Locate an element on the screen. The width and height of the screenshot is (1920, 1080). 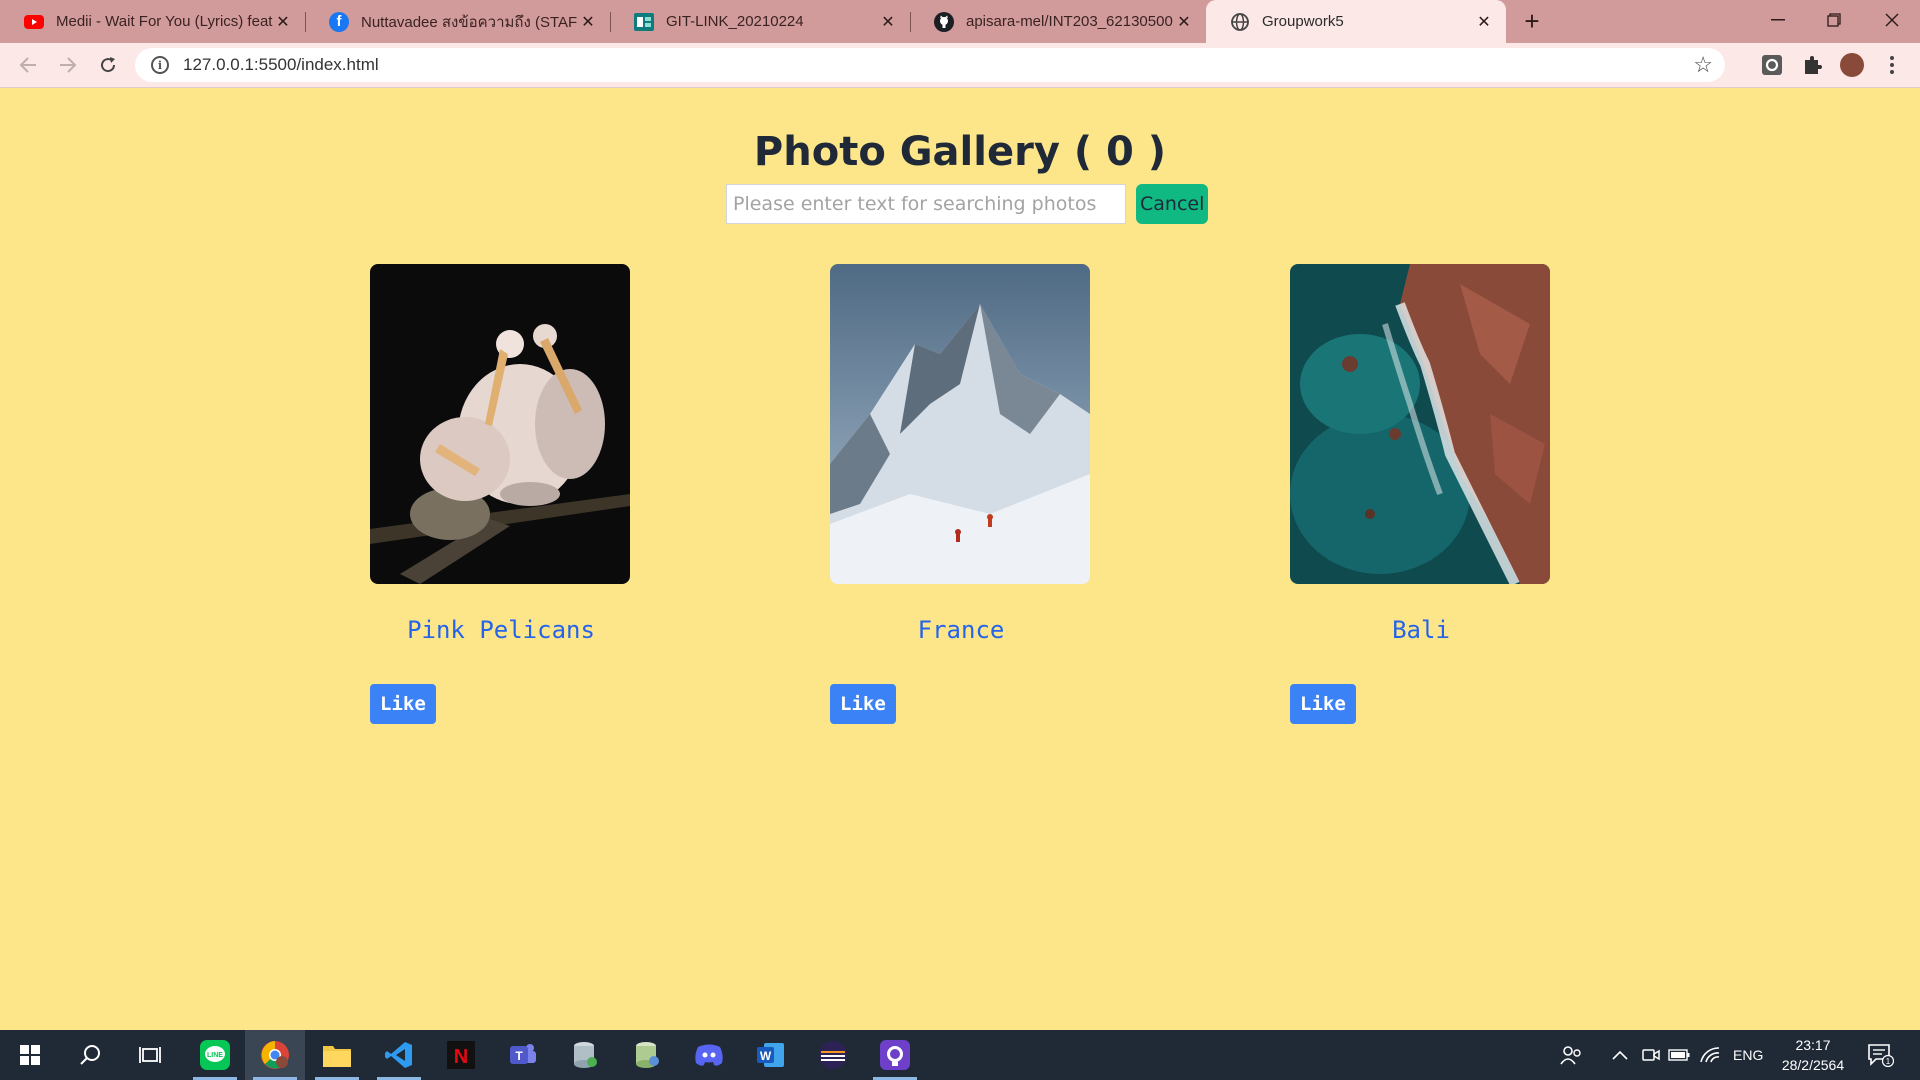
mountain-photo is located at coordinates (960, 424).